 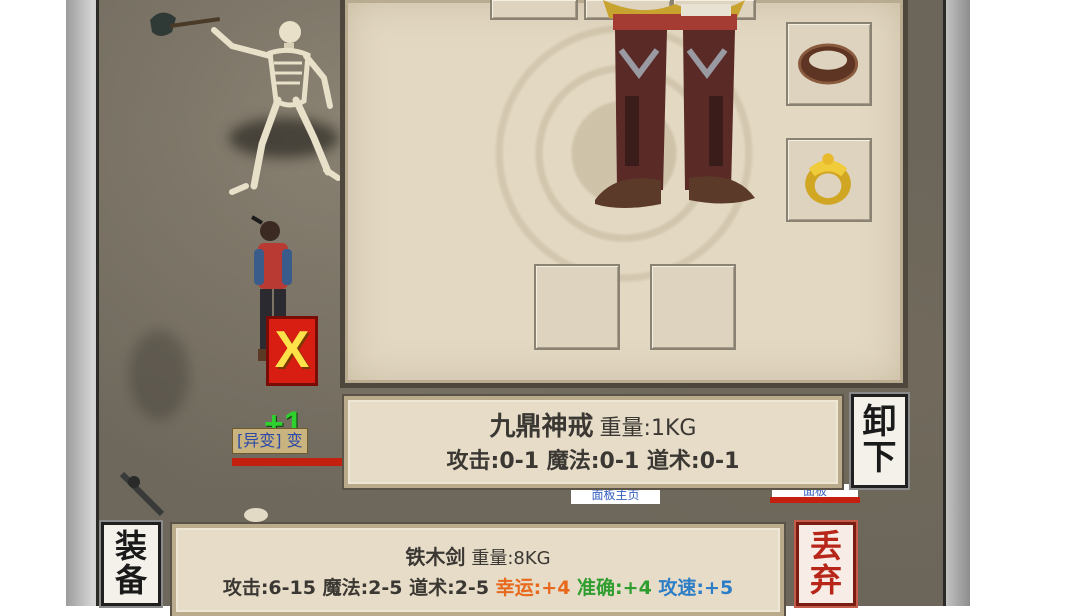 What do you see at coordinates (879, 458) in the screenshot?
I see `unequip-char: 下` at bounding box center [879, 458].